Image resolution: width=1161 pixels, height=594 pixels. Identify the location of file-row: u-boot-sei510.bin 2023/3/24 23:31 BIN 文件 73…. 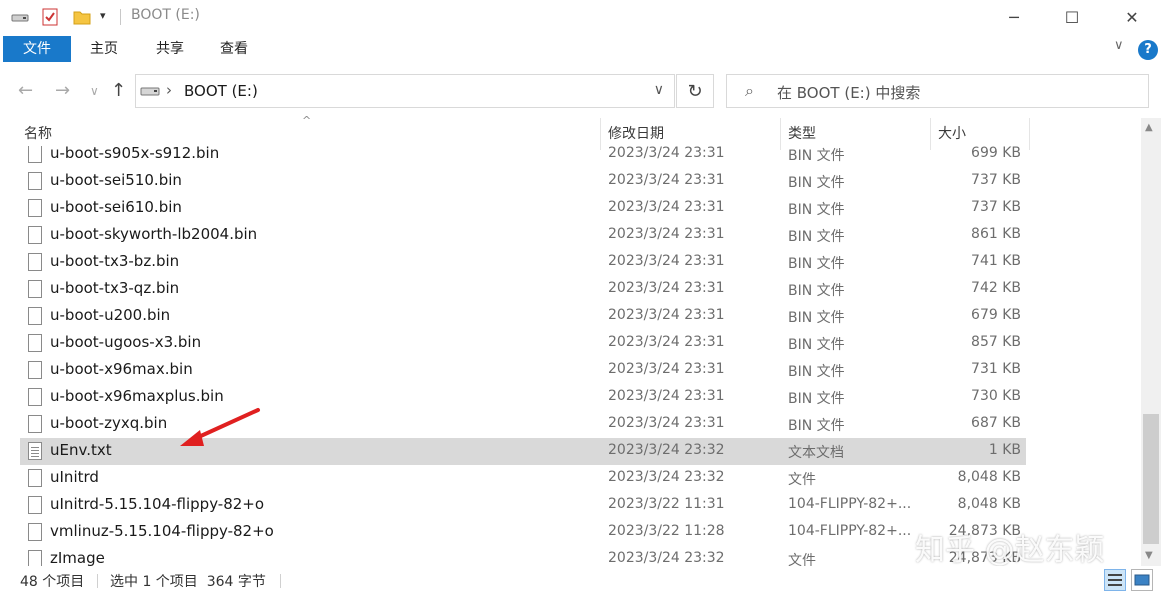
(523, 181).